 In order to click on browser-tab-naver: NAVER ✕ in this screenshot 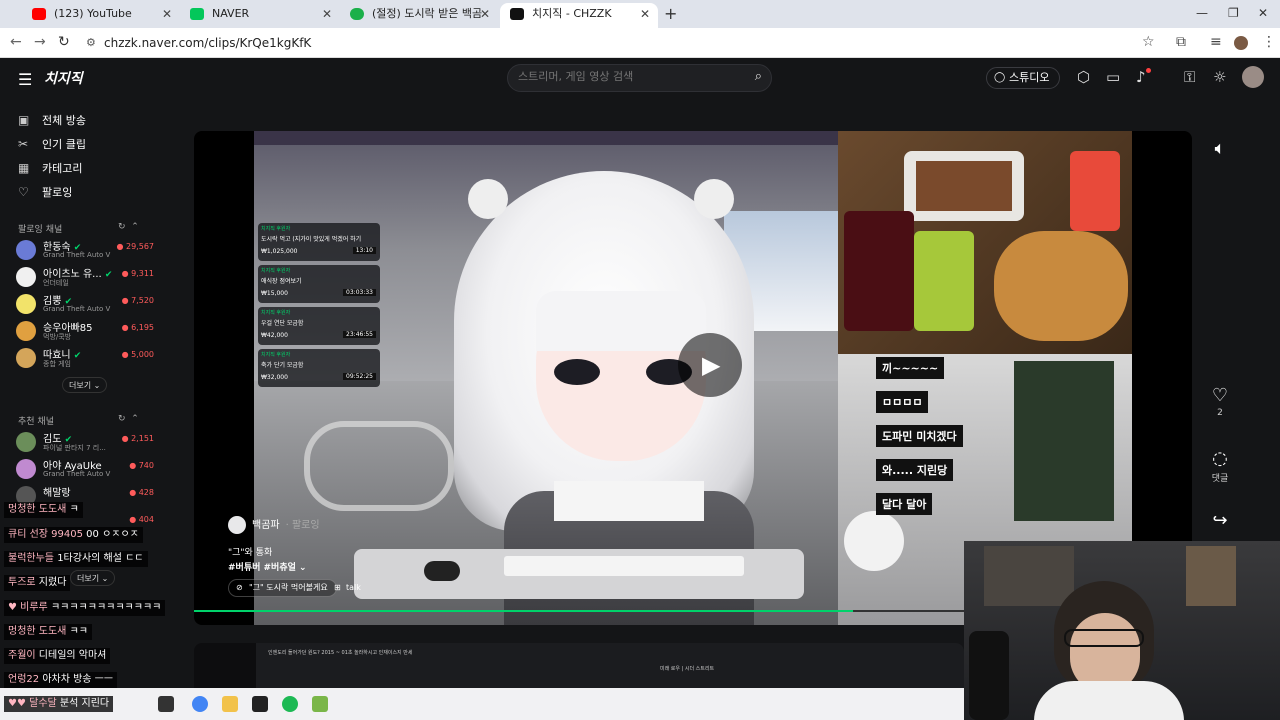, I will do `click(260, 15)`.